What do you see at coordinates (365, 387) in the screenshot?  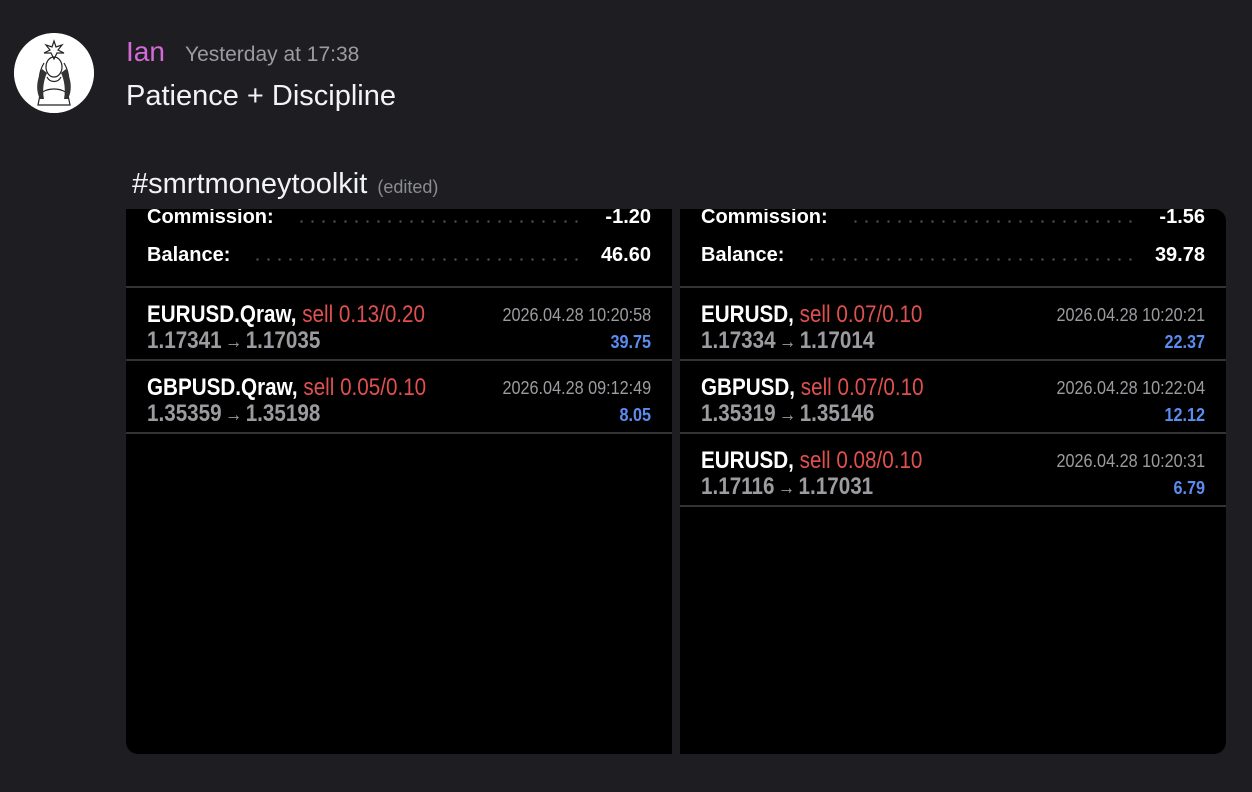 I see `trade-side: sell 0.05/0.10` at bounding box center [365, 387].